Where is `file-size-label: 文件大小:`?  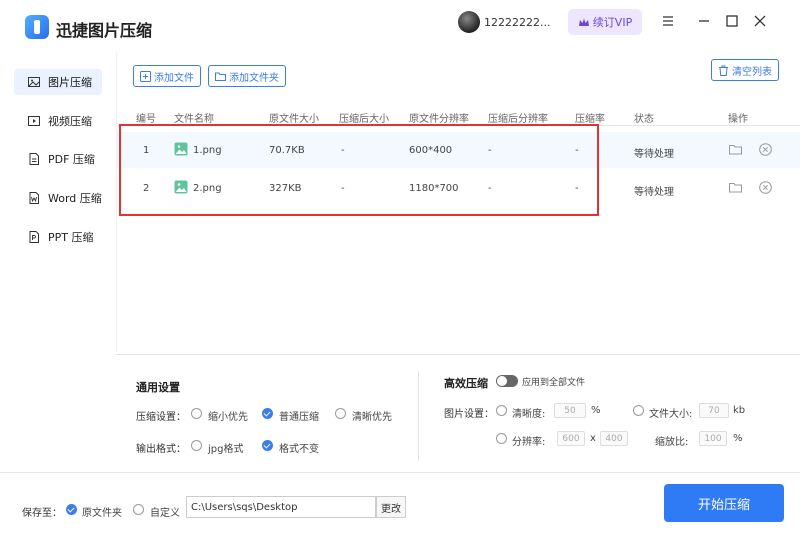 file-size-label: 文件大小: is located at coordinates (671, 414).